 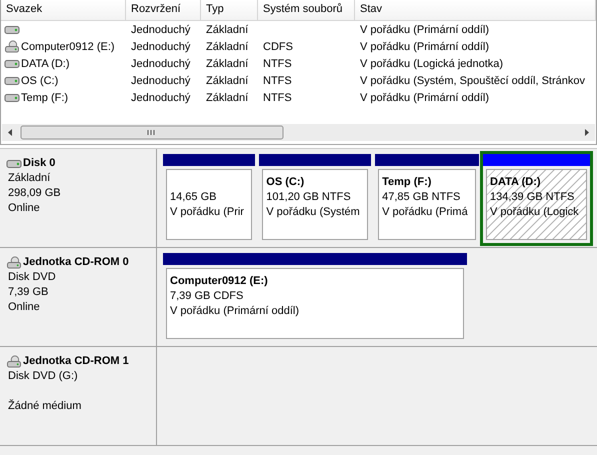 I want to click on partition-size: 47,85 GB NTFS, so click(x=422, y=197).